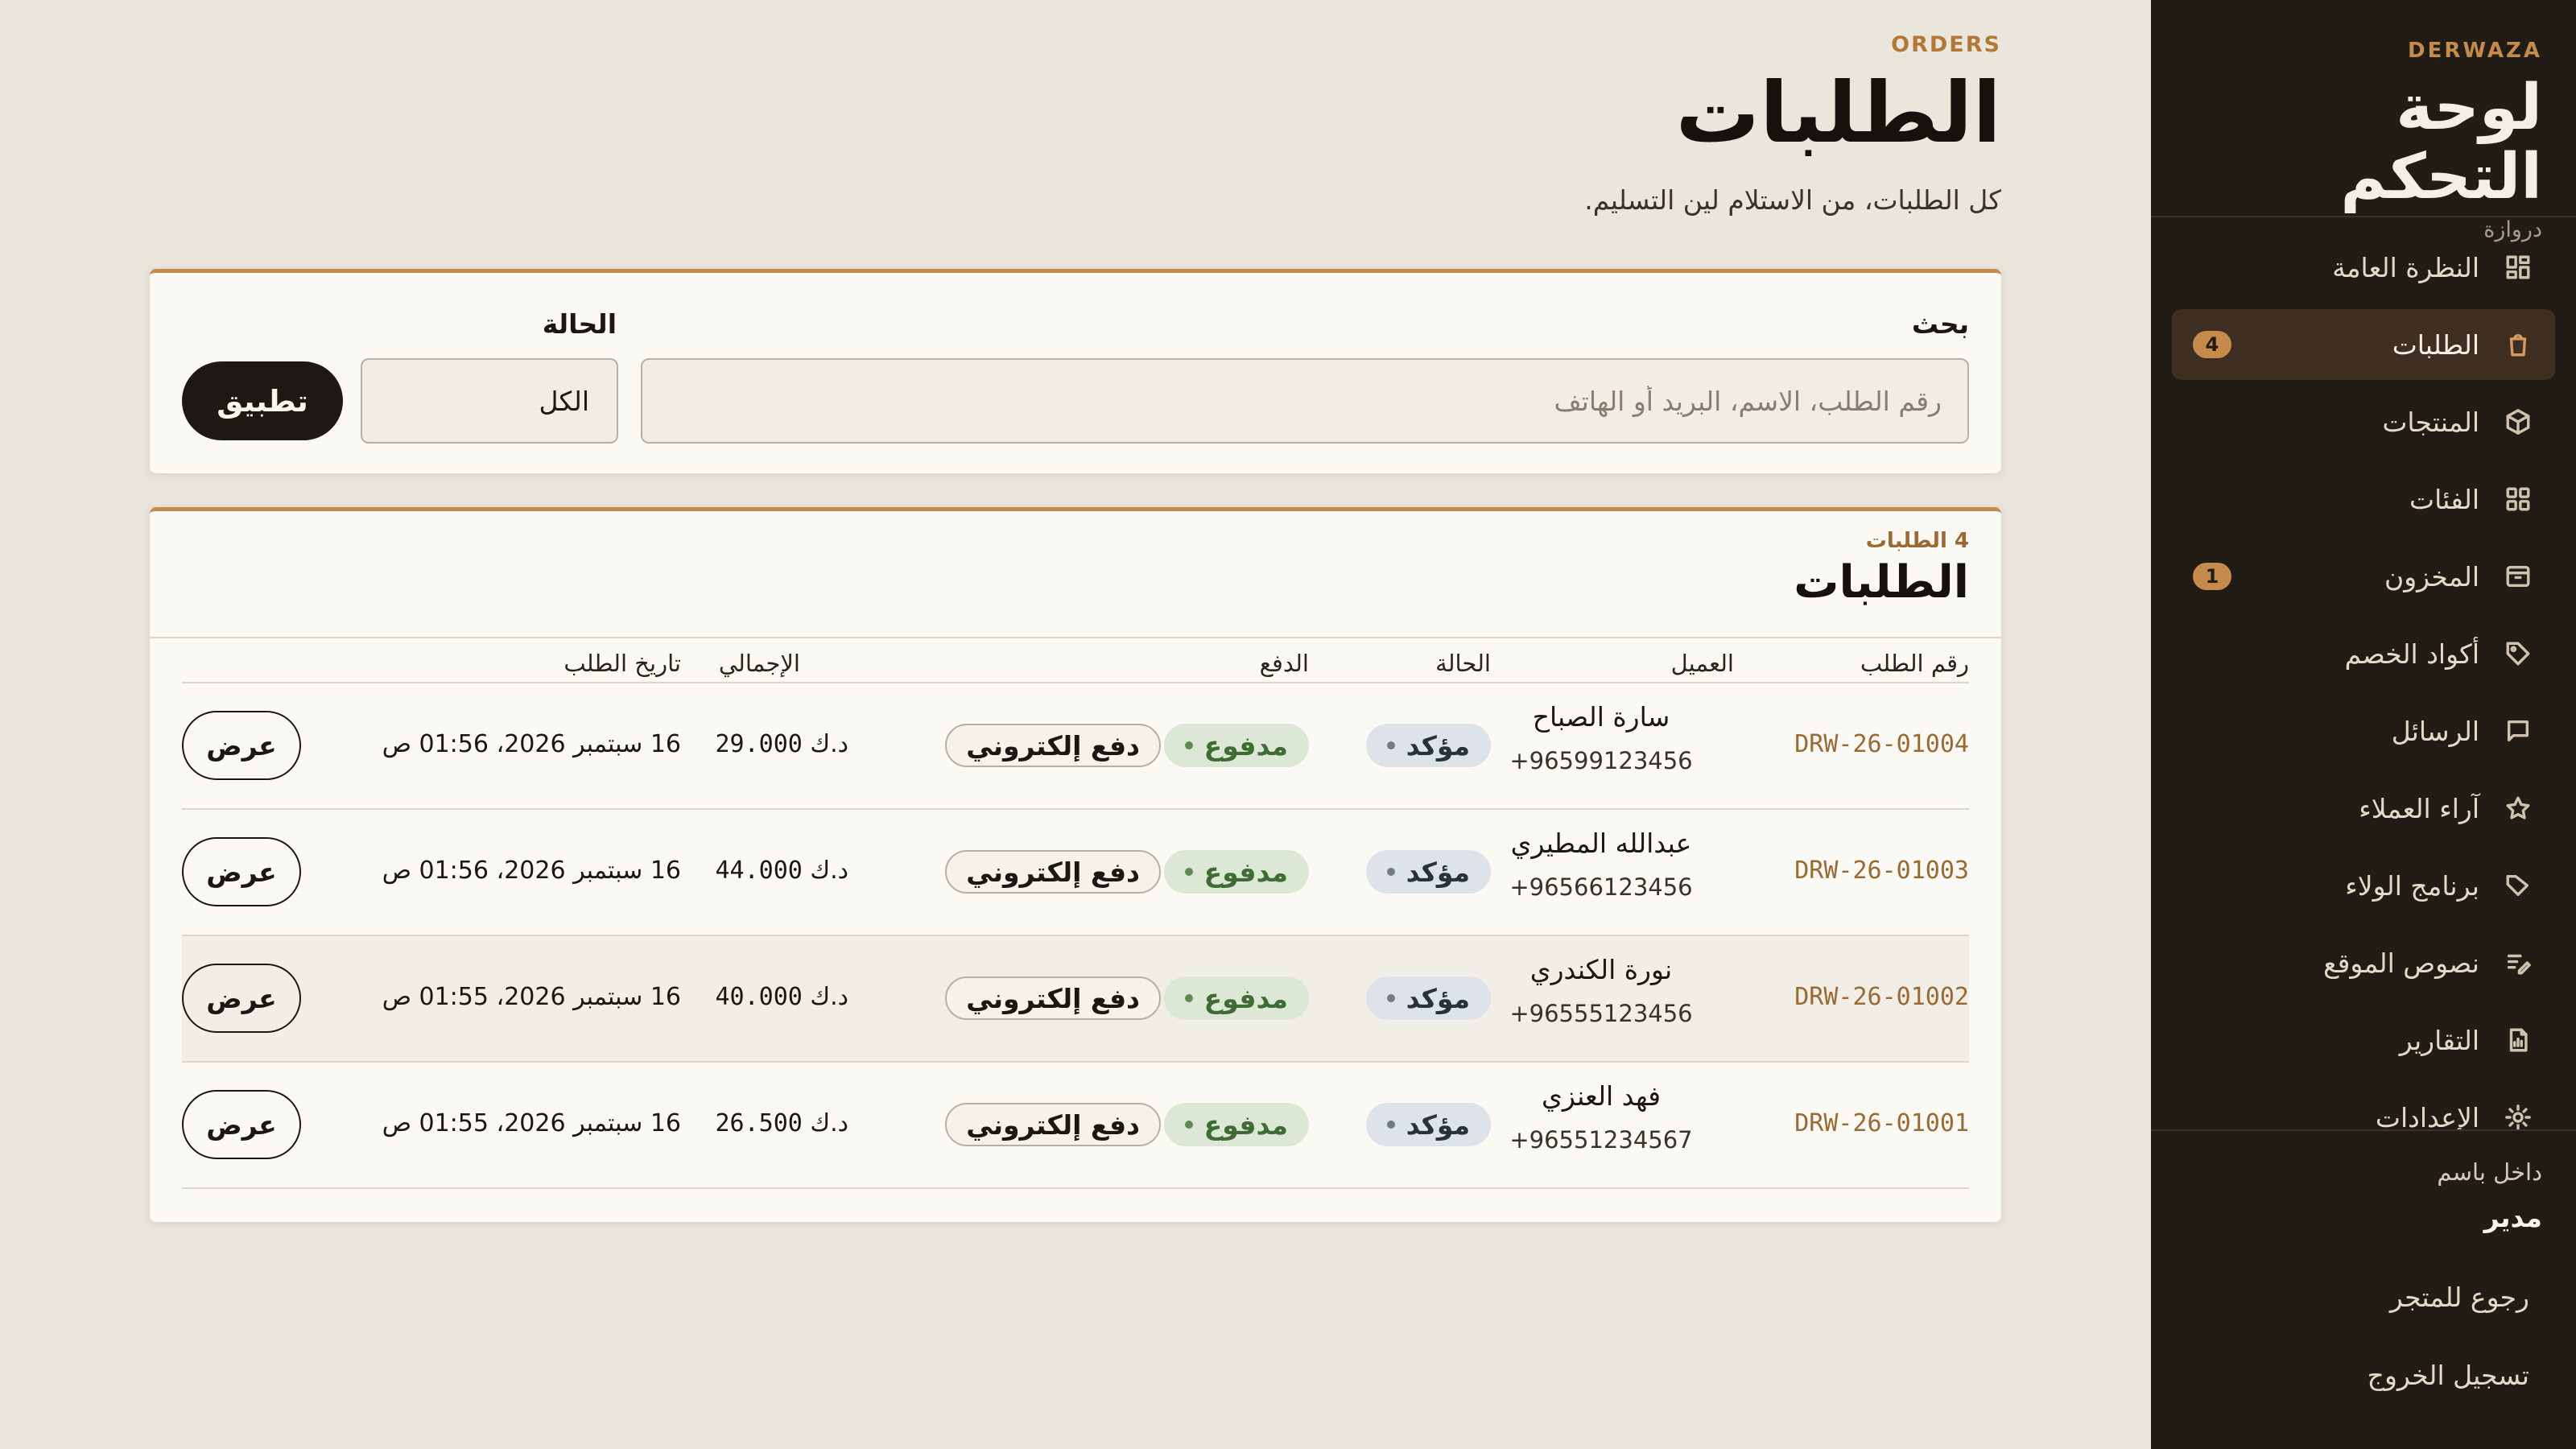 This screenshot has width=2576, height=1449. Describe the element at coordinates (2363, 1297) in the screenshot. I see `back-to-store-link: رجوع للمتجر` at that location.